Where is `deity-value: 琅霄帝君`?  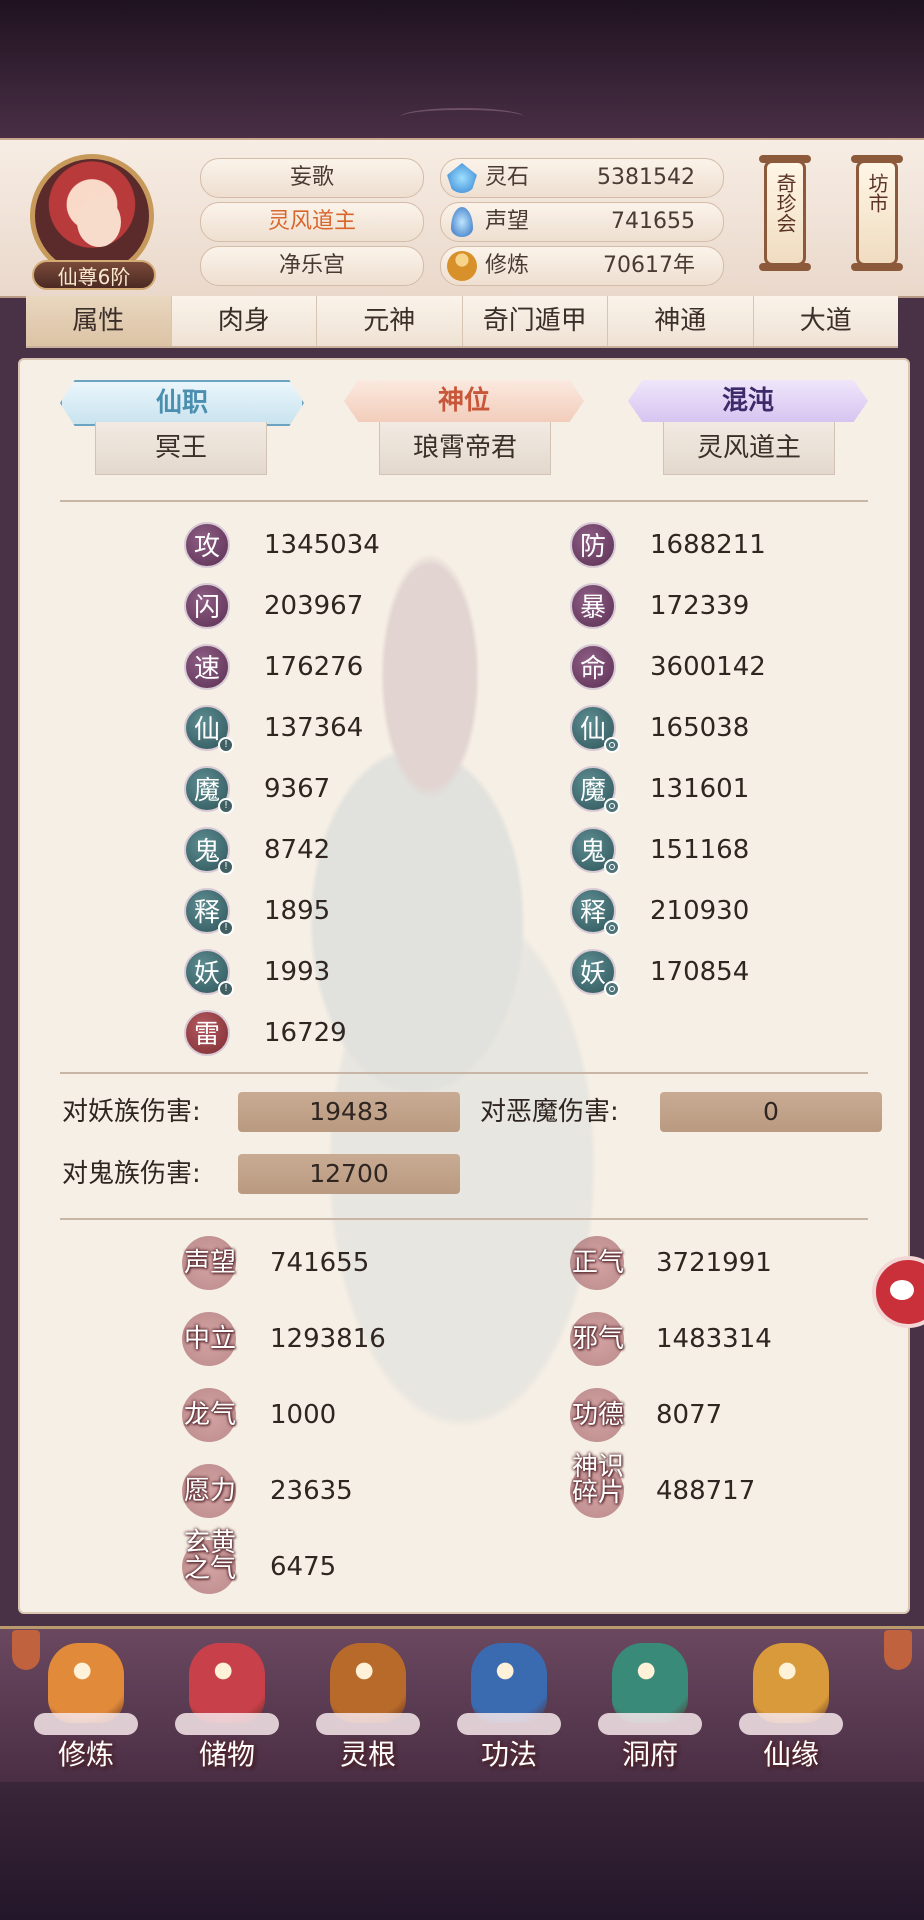 deity-value: 琅霄帝君 is located at coordinates (465, 448).